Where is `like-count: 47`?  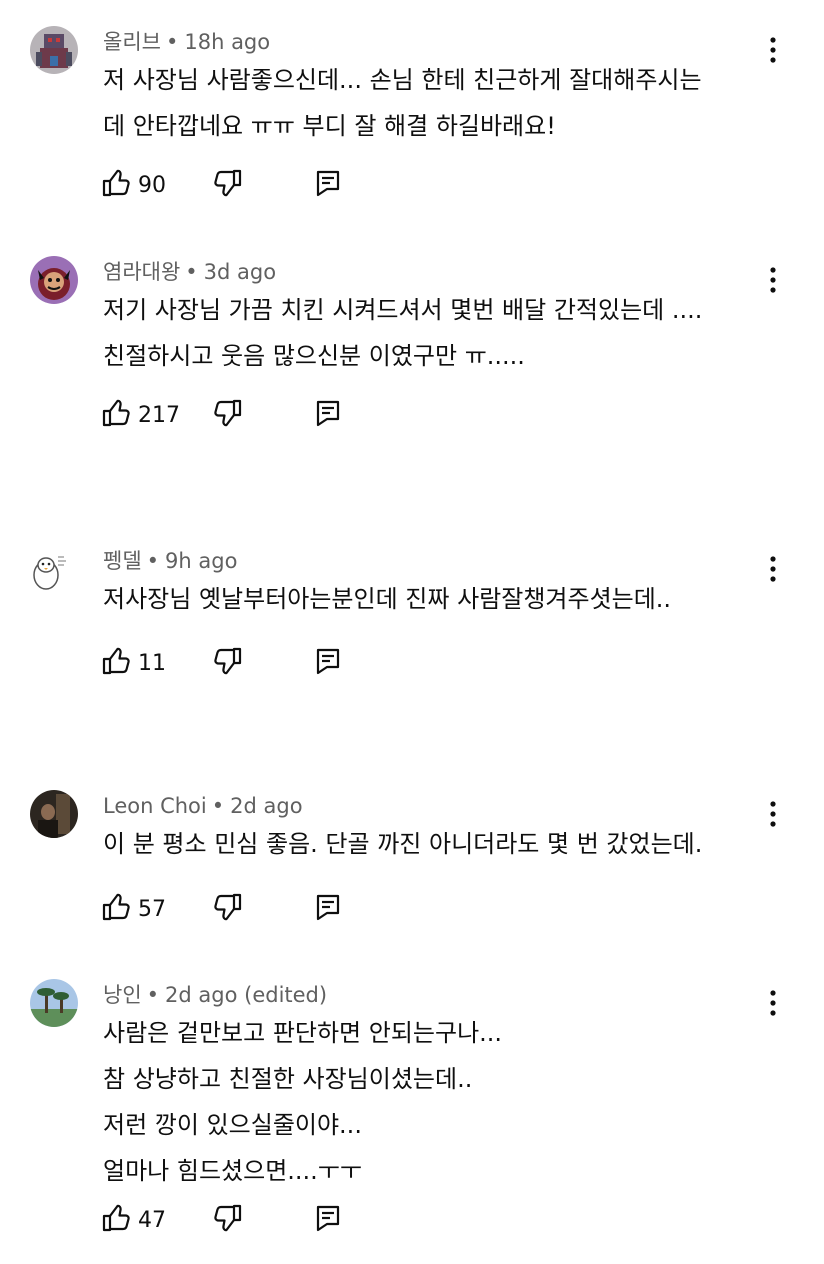
like-count: 47 is located at coordinates (152, 1220).